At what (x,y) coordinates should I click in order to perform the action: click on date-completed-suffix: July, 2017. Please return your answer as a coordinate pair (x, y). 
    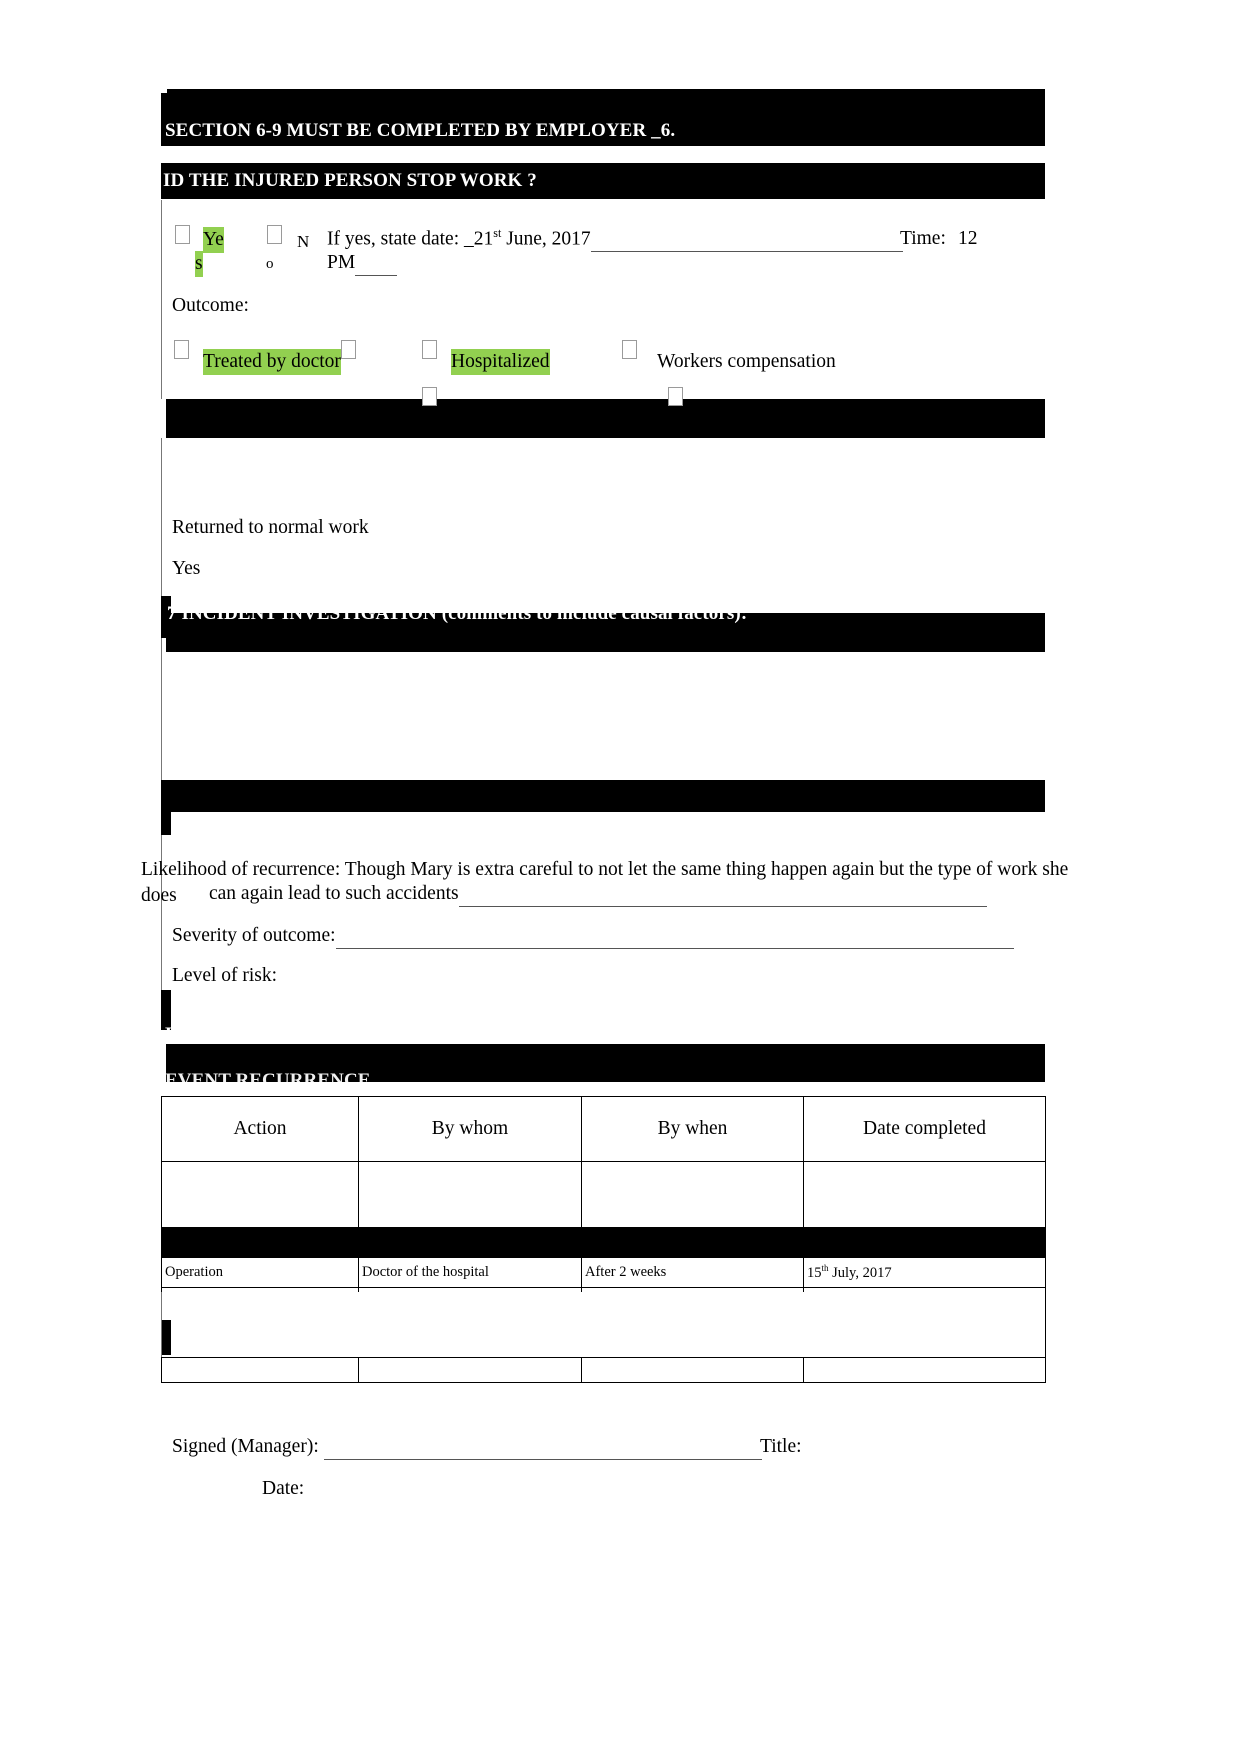
    Looking at the image, I should click on (860, 1272).